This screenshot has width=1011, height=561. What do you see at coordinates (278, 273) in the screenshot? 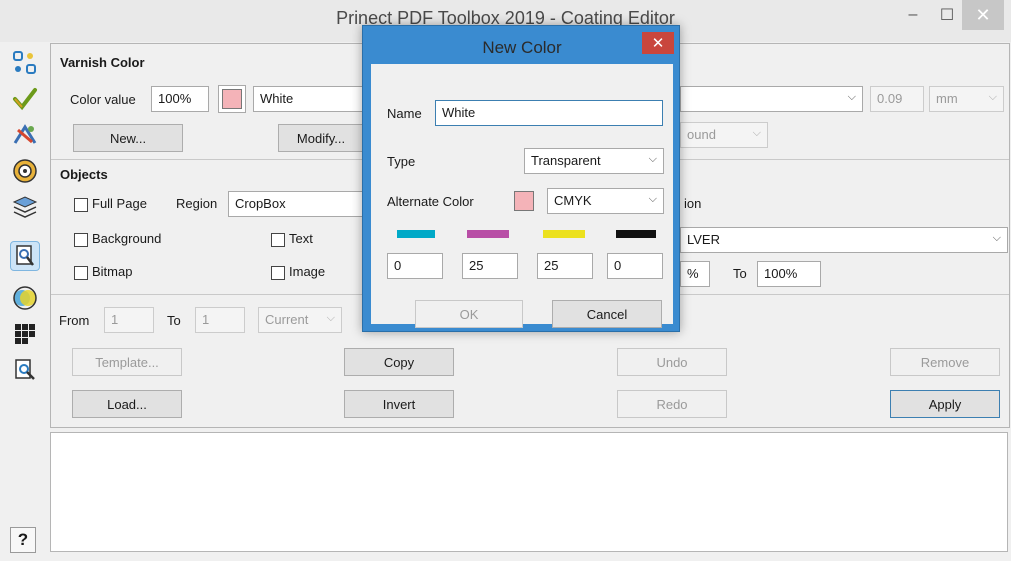
I see `image-checkbox` at bounding box center [278, 273].